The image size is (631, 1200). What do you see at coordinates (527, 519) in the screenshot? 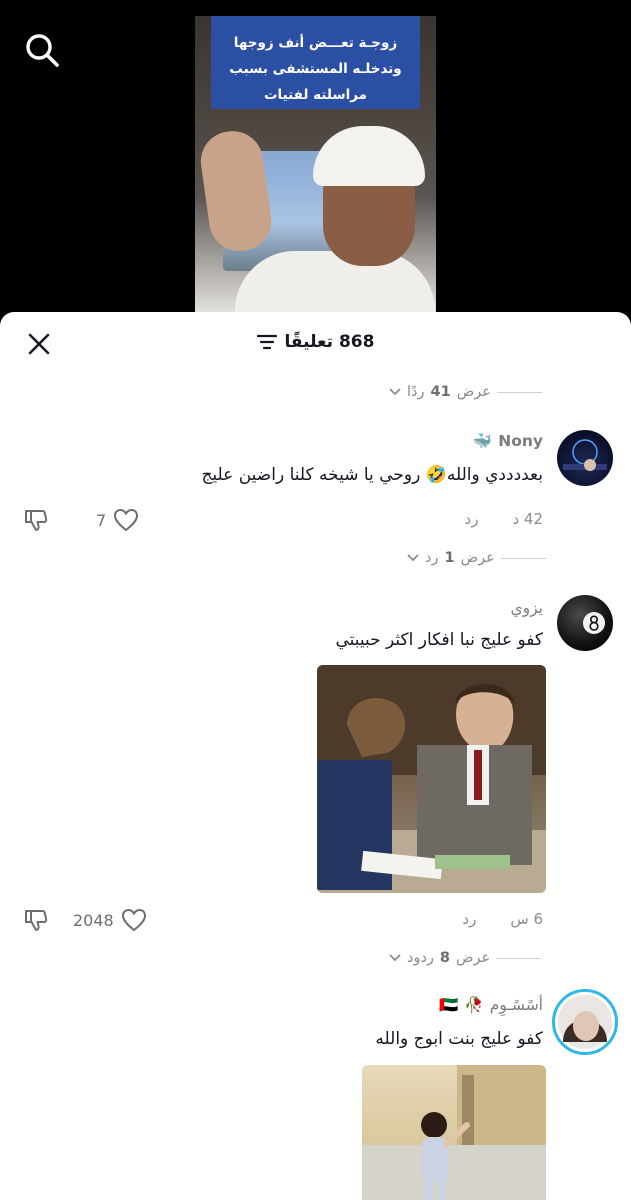
I see `comment-time: 42 د` at bounding box center [527, 519].